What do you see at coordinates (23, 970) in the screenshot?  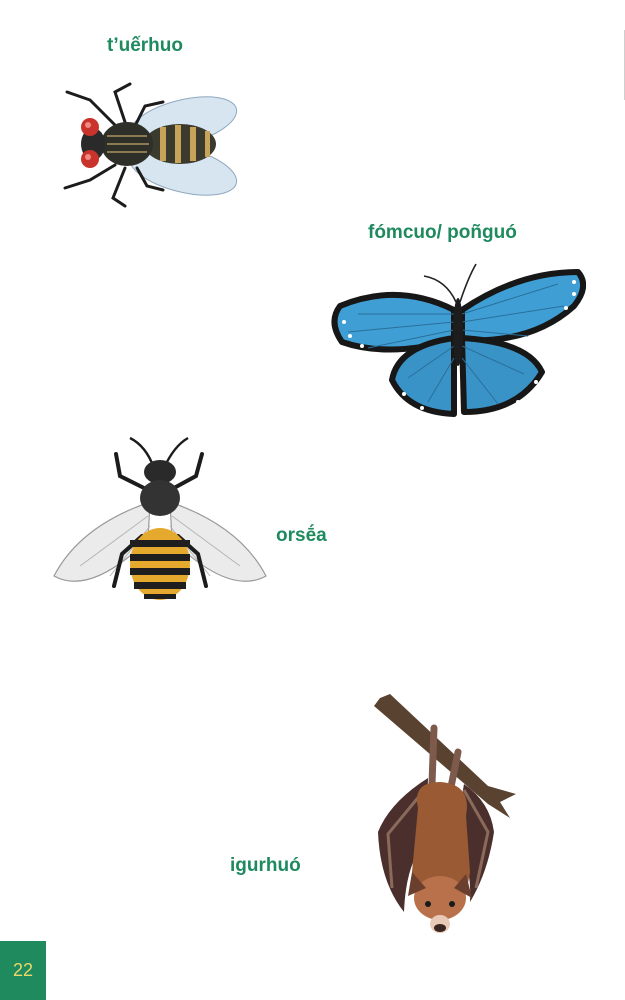 I see `page-number: 22` at bounding box center [23, 970].